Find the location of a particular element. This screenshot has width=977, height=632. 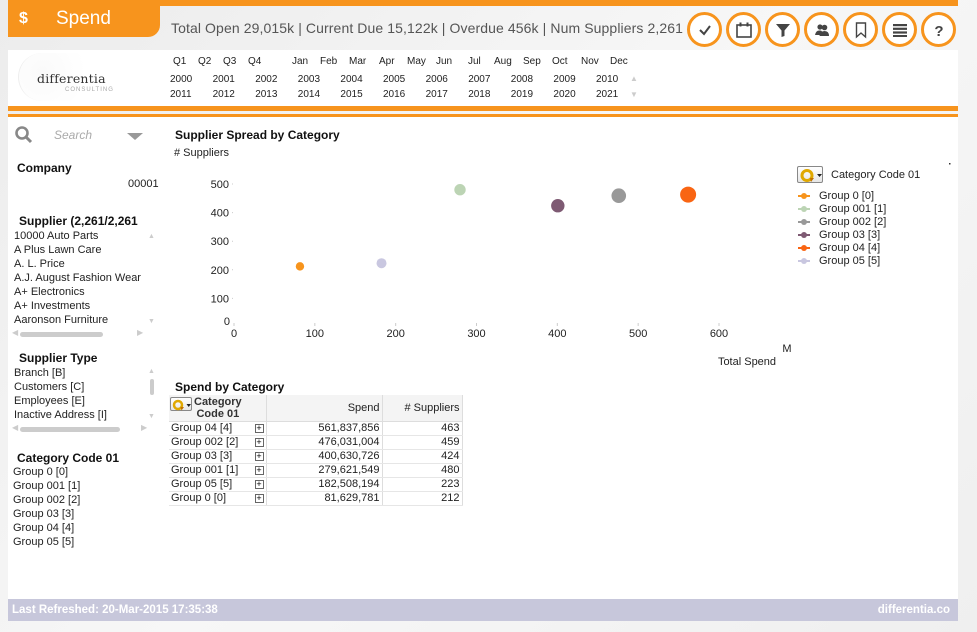

list-item: Group 04 [4] is located at coordinates (43, 528).